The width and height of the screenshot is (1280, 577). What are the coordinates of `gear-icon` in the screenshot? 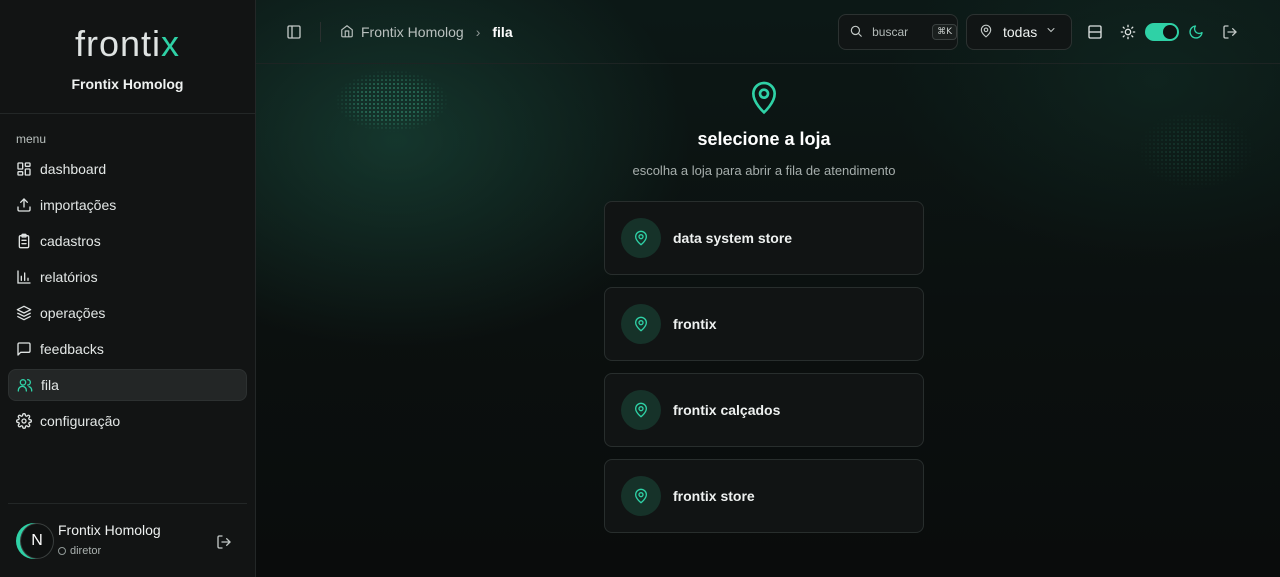 It's located at (24, 421).